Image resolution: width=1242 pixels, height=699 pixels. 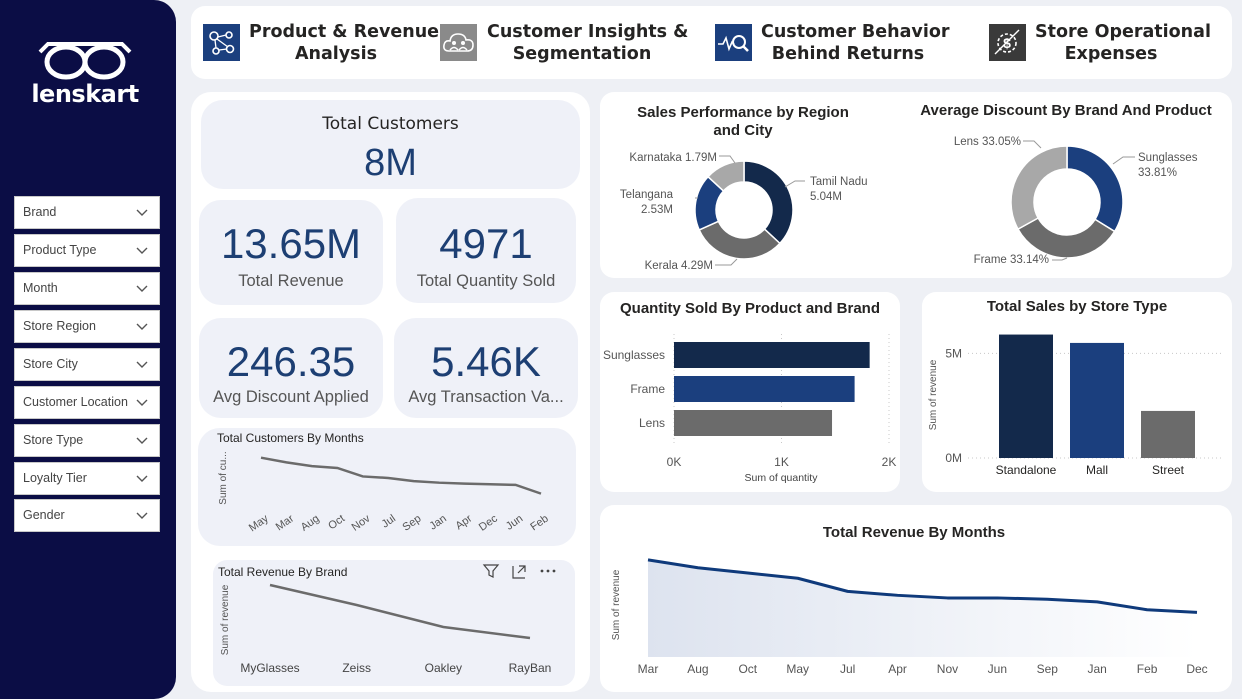 What do you see at coordinates (733, 42) in the screenshot?
I see `search-analytics-icon` at bounding box center [733, 42].